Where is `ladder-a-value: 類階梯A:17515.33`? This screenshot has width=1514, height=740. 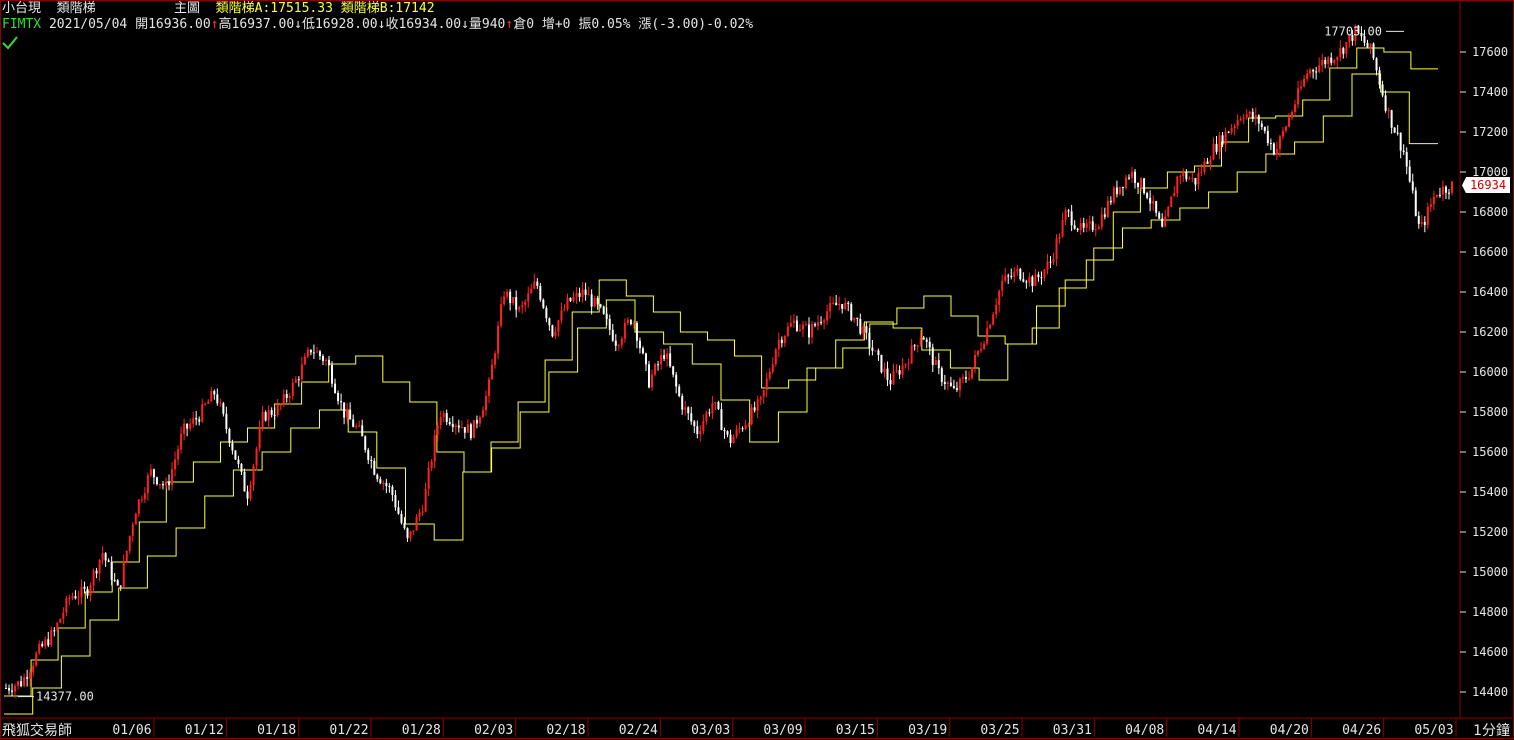
ladder-a-value: 類階梯A:17515.33 is located at coordinates (274, 8).